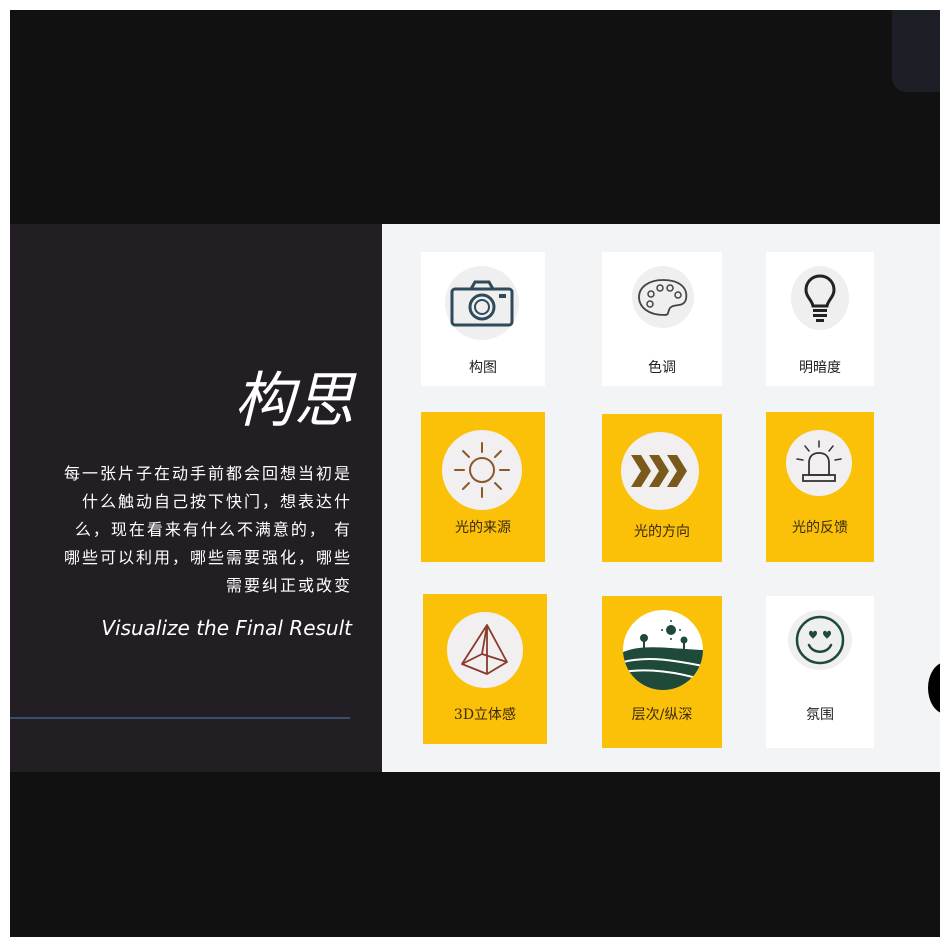 The image size is (940, 939). Describe the element at coordinates (820, 368) in the screenshot. I see `card-label: 明暗度` at that location.